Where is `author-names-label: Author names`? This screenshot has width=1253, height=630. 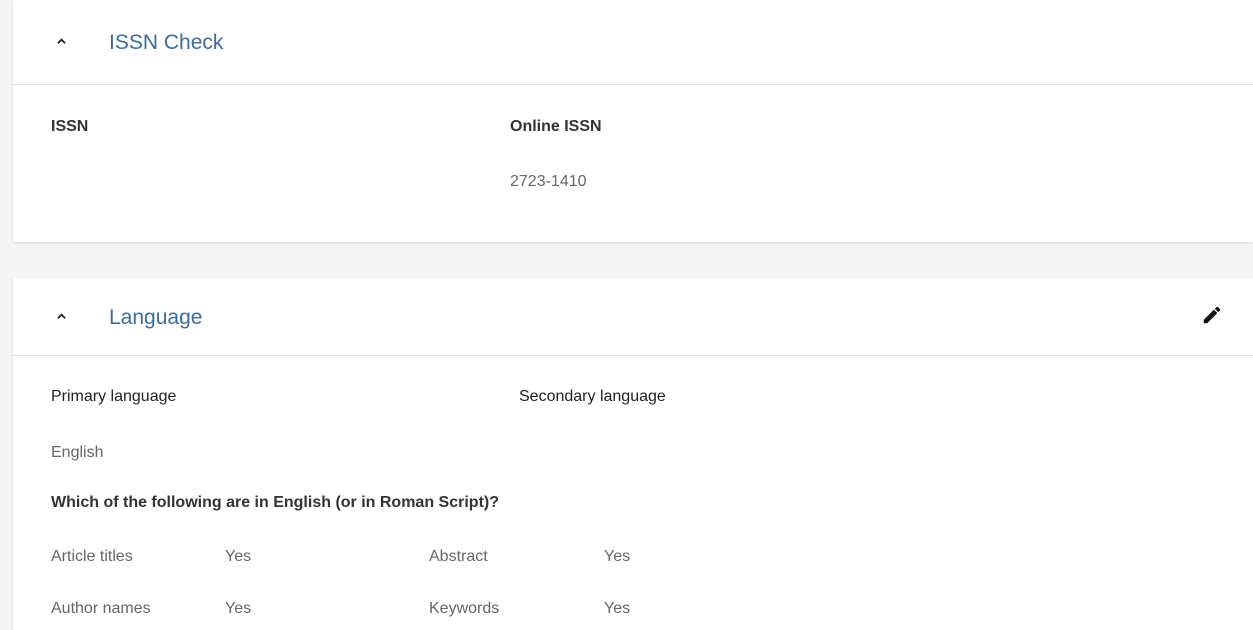
author-names-label: Author names is located at coordinates (101, 608).